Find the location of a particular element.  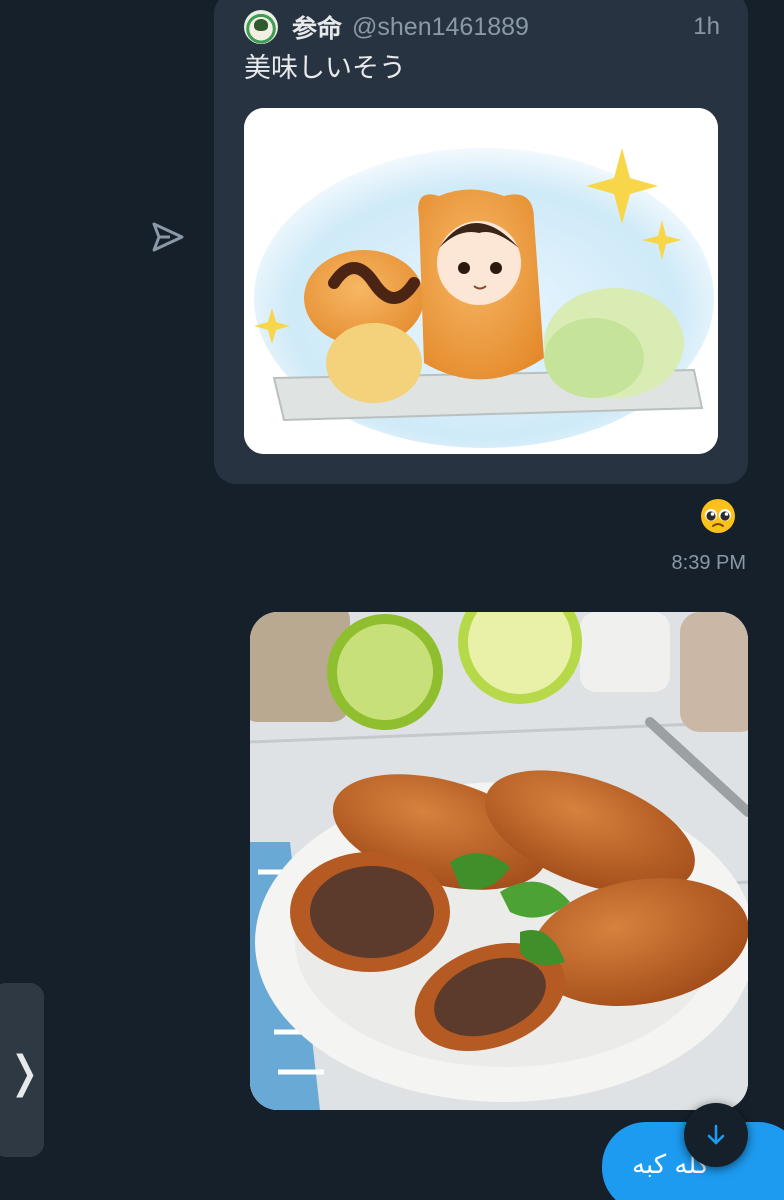

arrow-down-icon is located at coordinates (716, 1134).